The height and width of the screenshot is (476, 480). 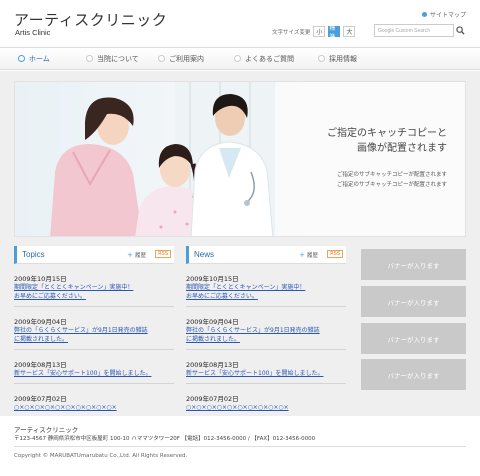 What do you see at coordinates (334, 33) in the screenshot?
I see `fontsize-normal-button: 標準` at bounding box center [334, 33].